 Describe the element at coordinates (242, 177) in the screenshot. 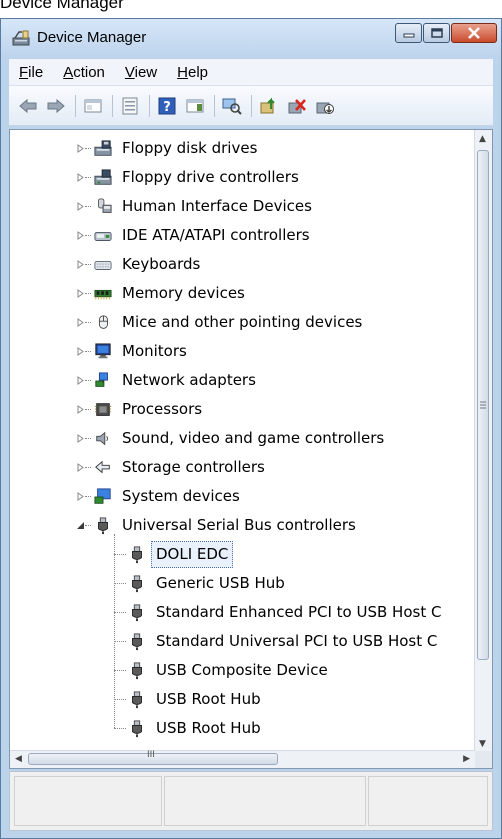

I see `tree-category: Floppy drive controllers` at that location.